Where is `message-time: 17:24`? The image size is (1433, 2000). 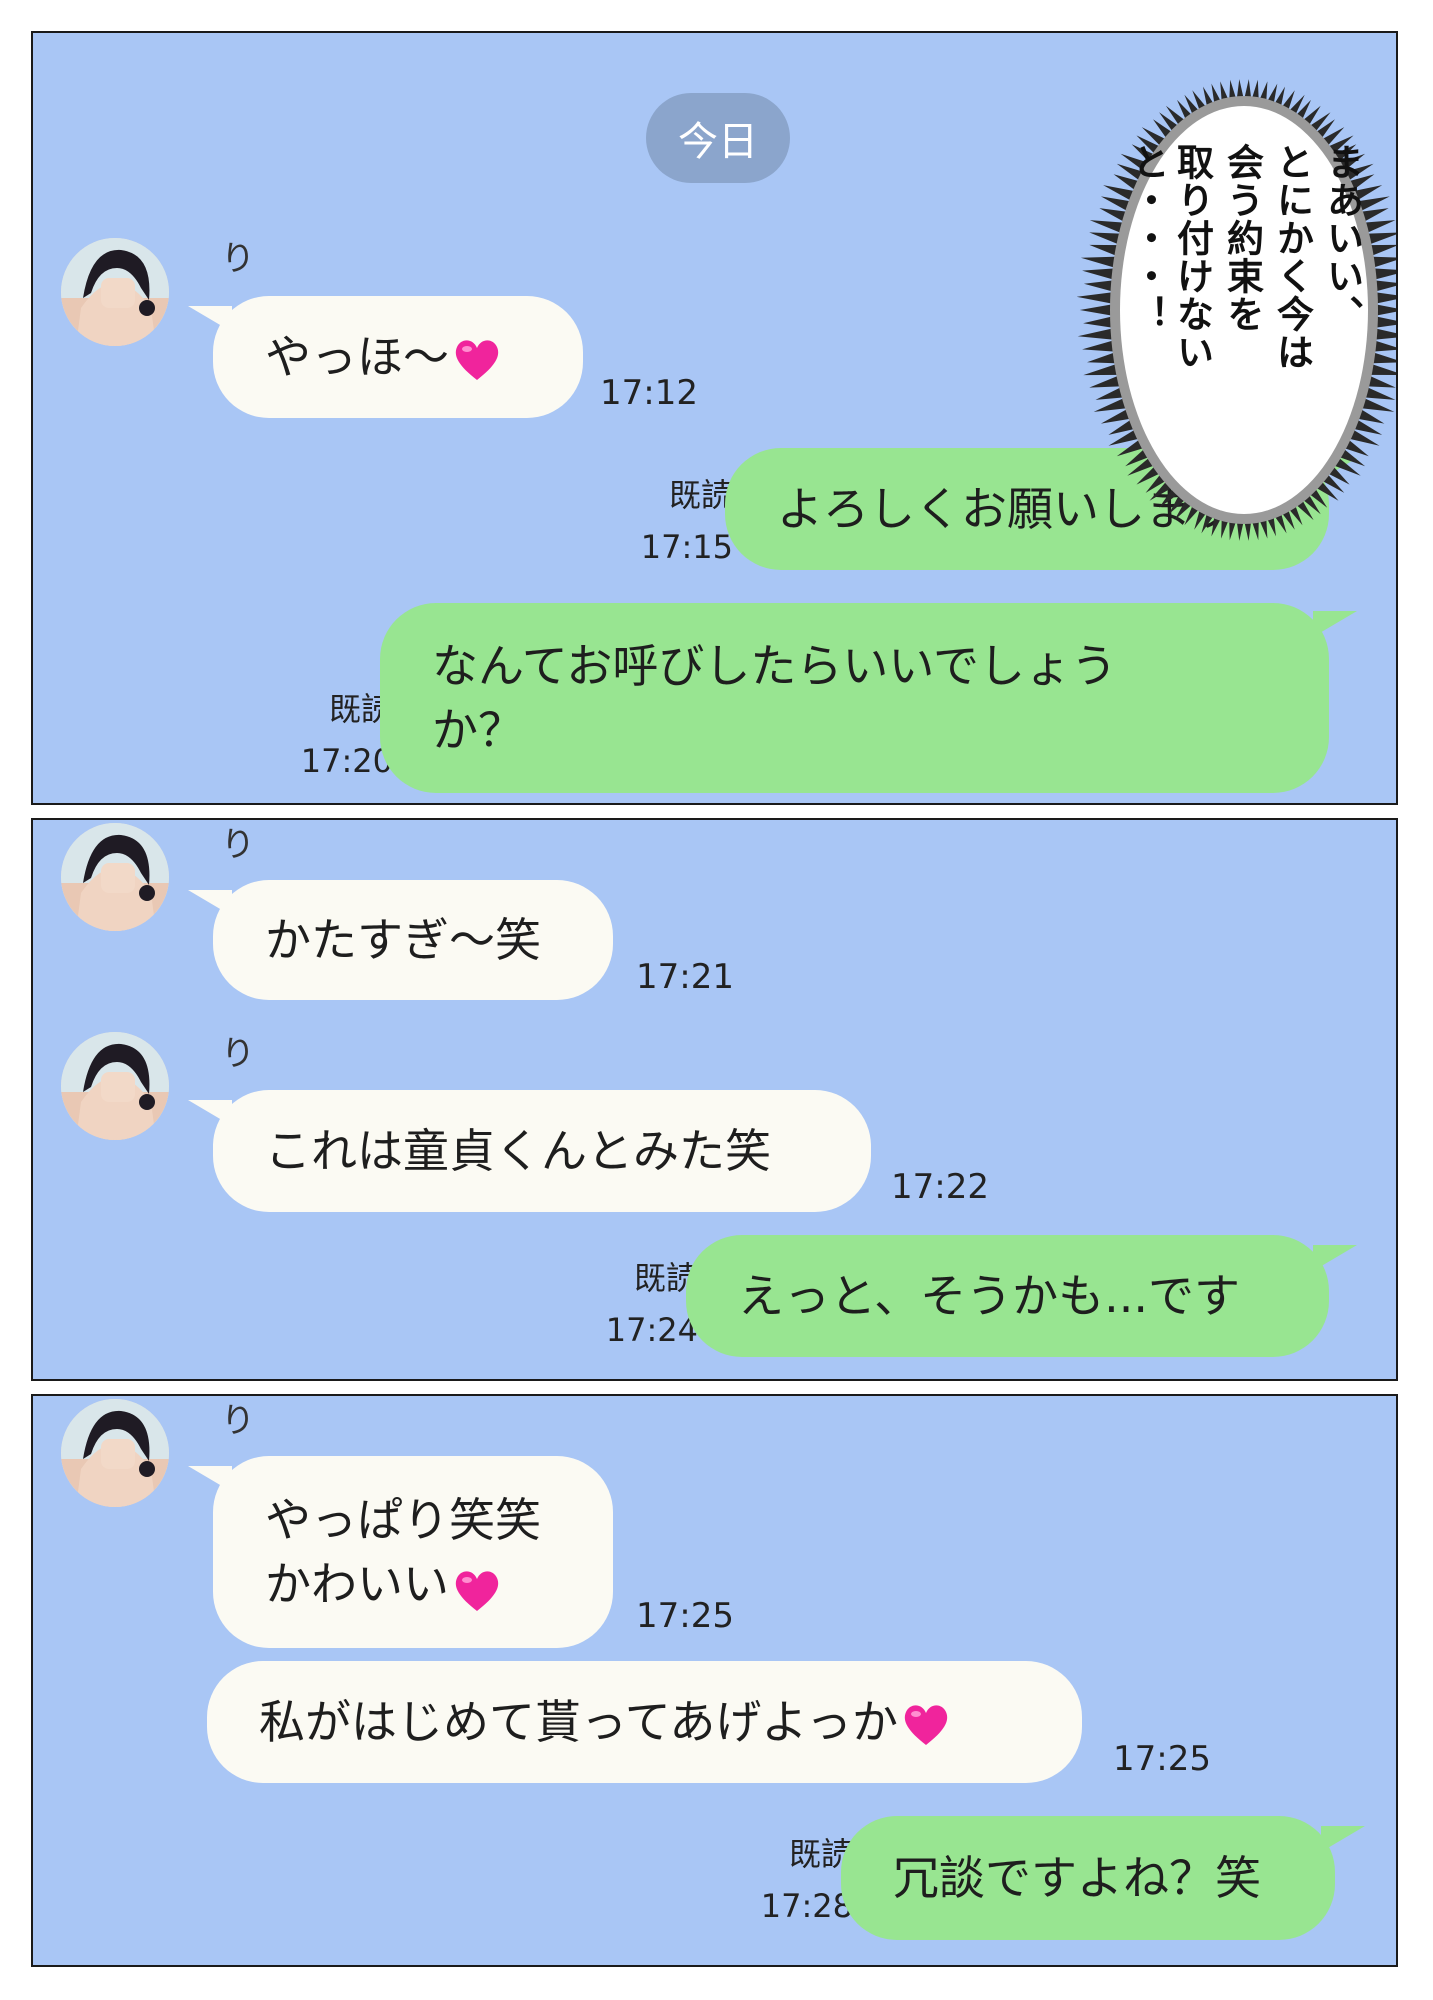
message-time: 17:24 is located at coordinates (651, 1330).